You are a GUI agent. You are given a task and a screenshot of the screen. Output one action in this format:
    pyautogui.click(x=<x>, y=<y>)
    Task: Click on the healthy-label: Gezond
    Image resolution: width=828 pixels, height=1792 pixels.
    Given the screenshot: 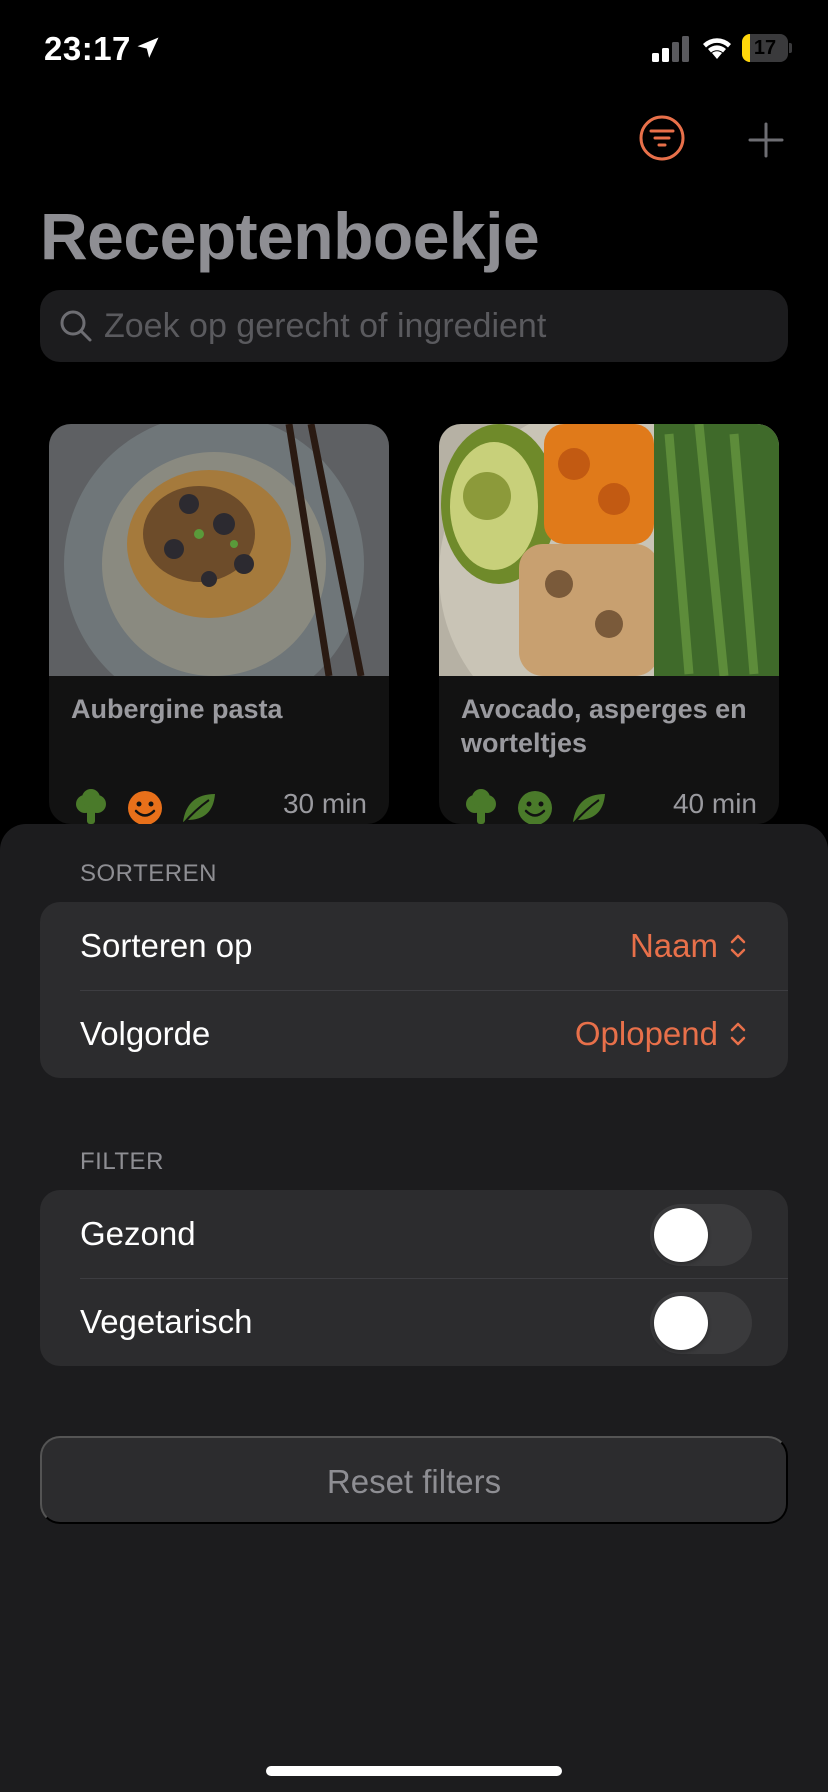 What is the action you would take?
    pyautogui.click(x=138, y=1233)
    